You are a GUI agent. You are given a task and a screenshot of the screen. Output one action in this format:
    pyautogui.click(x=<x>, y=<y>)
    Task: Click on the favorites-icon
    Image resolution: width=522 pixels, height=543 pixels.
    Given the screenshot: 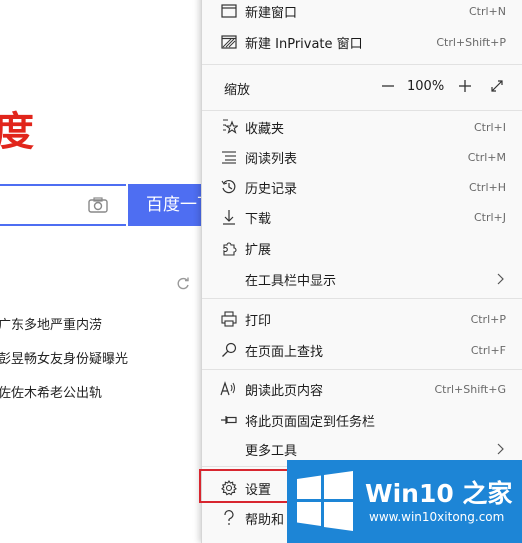 What is the action you would take?
    pyautogui.click(x=229, y=127)
    